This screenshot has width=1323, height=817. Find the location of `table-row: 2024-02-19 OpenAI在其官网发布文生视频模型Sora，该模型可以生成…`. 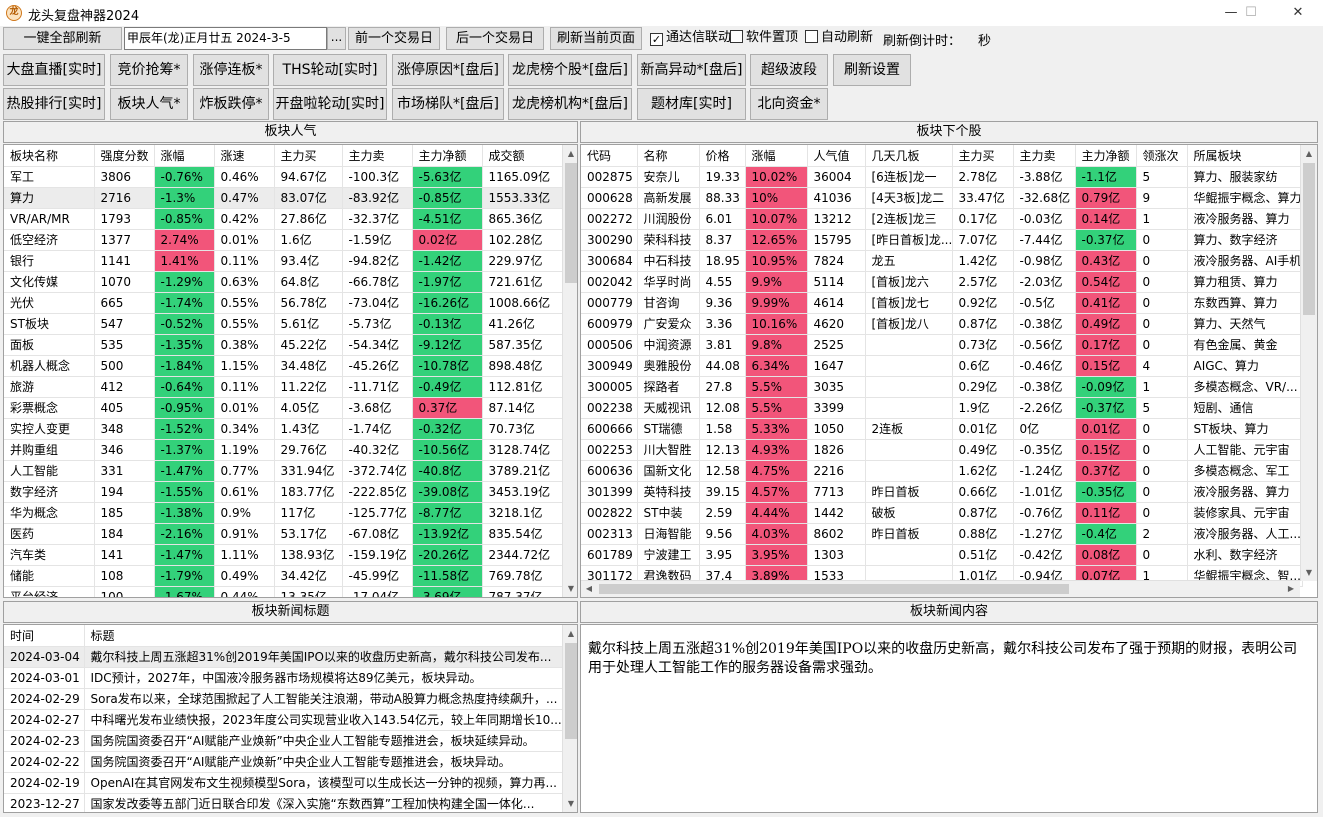

table-row: 2024-02-19 OpenAI在其官网发布文生视频模型Sora，该模型可以生成… is located at coordinates (283, 783).